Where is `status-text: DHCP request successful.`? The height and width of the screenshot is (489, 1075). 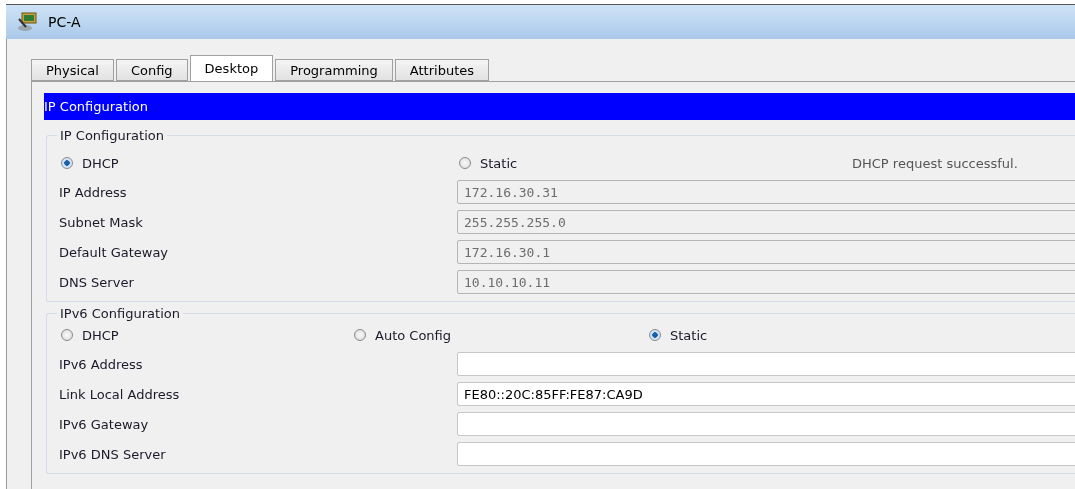 status-text: DHCP request successful. is located at coordinates (935, 163).